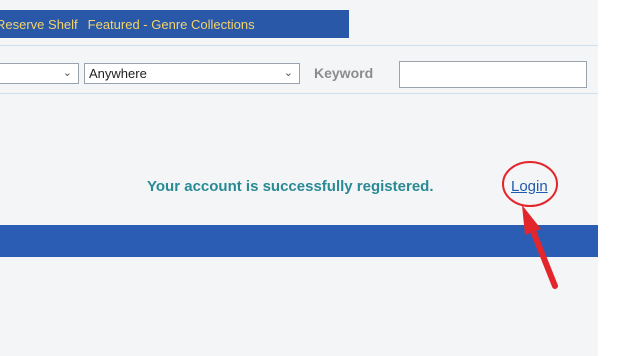 This screenshot has width=641, height=356. What do you see at coordinates (118, 73) in the screenshot?
I see `search-scope-select-value: Anywhere` at bounding box center [118, 73].